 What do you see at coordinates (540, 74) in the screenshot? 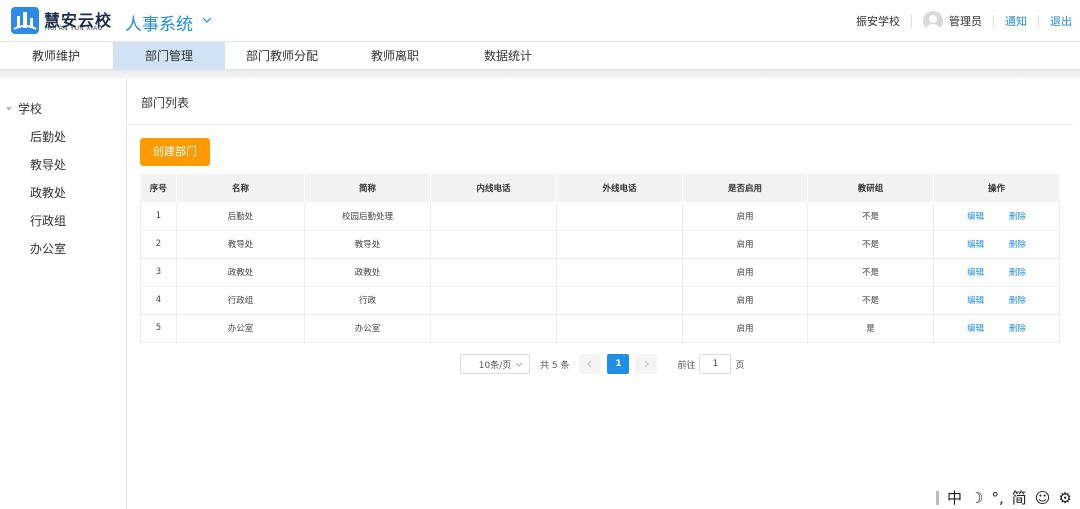
I see `nav-divider` at bounding box center [540, 74].